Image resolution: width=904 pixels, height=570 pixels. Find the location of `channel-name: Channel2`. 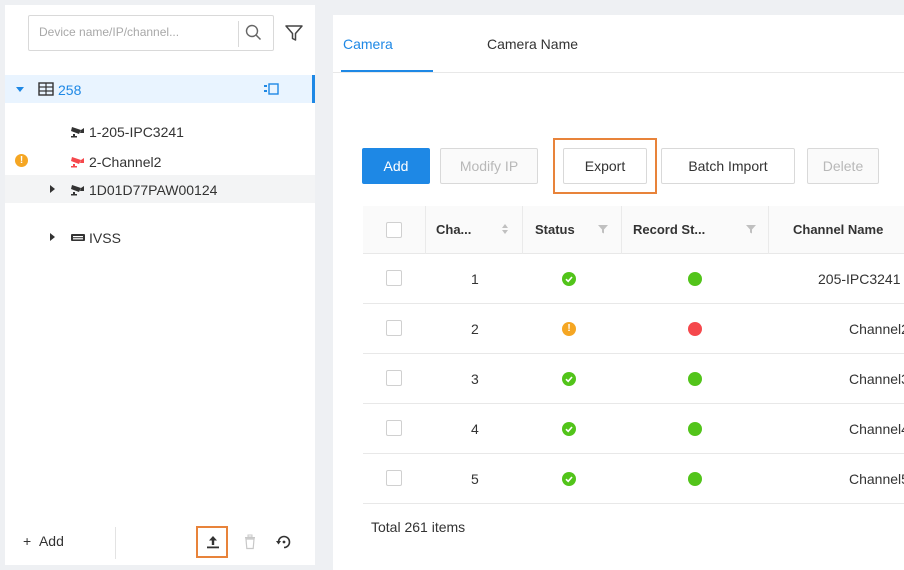

channel-name: Channel2 is located at coordinates (876, 329).